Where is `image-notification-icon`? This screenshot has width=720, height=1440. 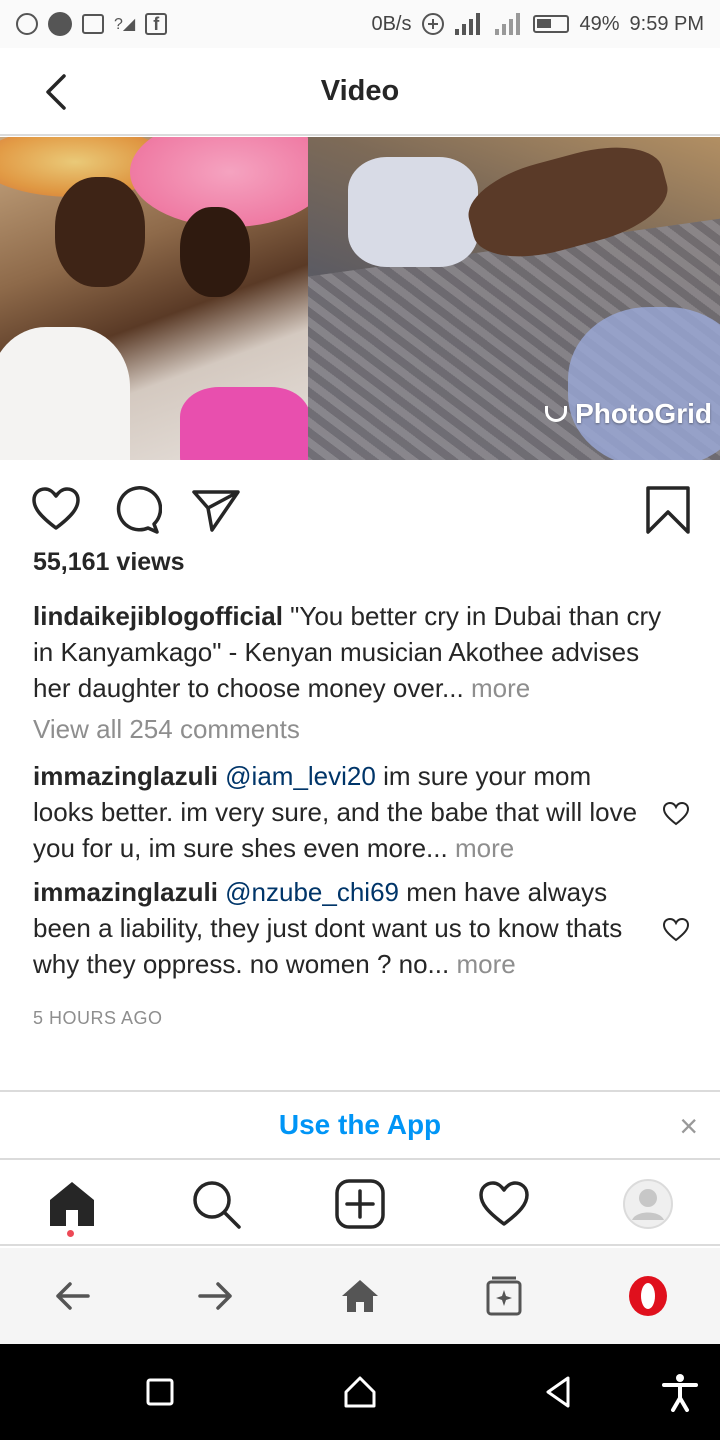 image-notification-icon is located at coordinates (93, 24).